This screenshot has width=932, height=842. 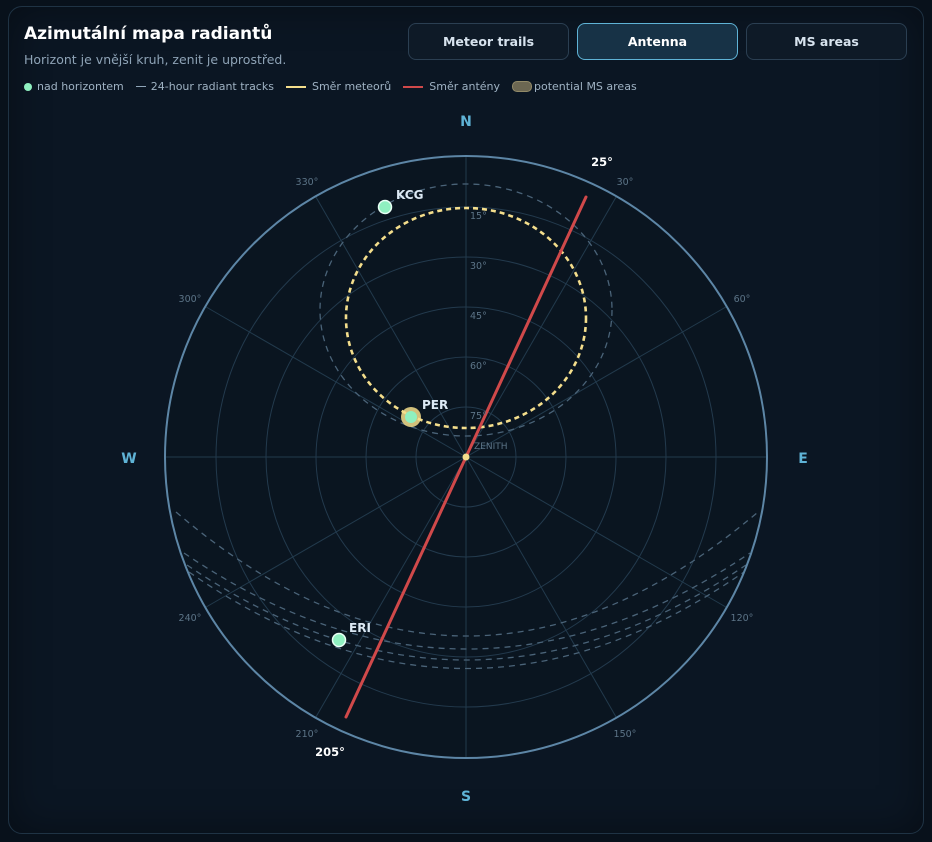 What do you see at coordinates (190, 618) in the screenshot?
I see `azimuth-label: 240°` at bounding box center [190, 618].